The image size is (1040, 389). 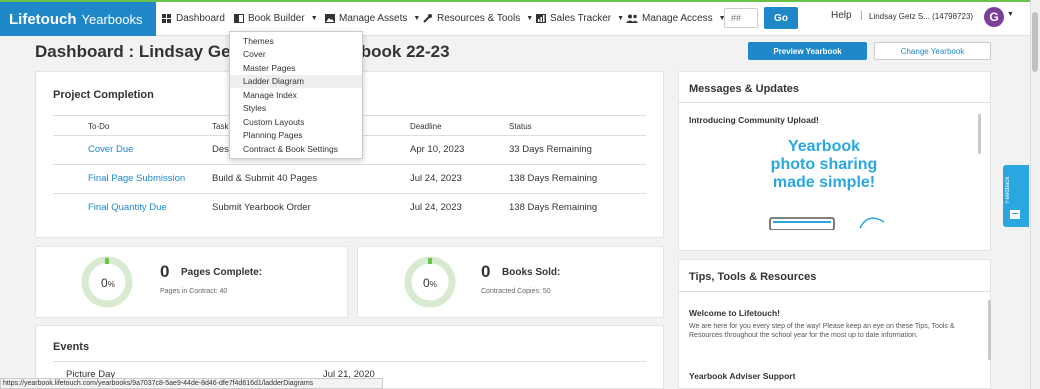 I want to click on page-scrollbar-thumb, so click(x=1035, y=42).